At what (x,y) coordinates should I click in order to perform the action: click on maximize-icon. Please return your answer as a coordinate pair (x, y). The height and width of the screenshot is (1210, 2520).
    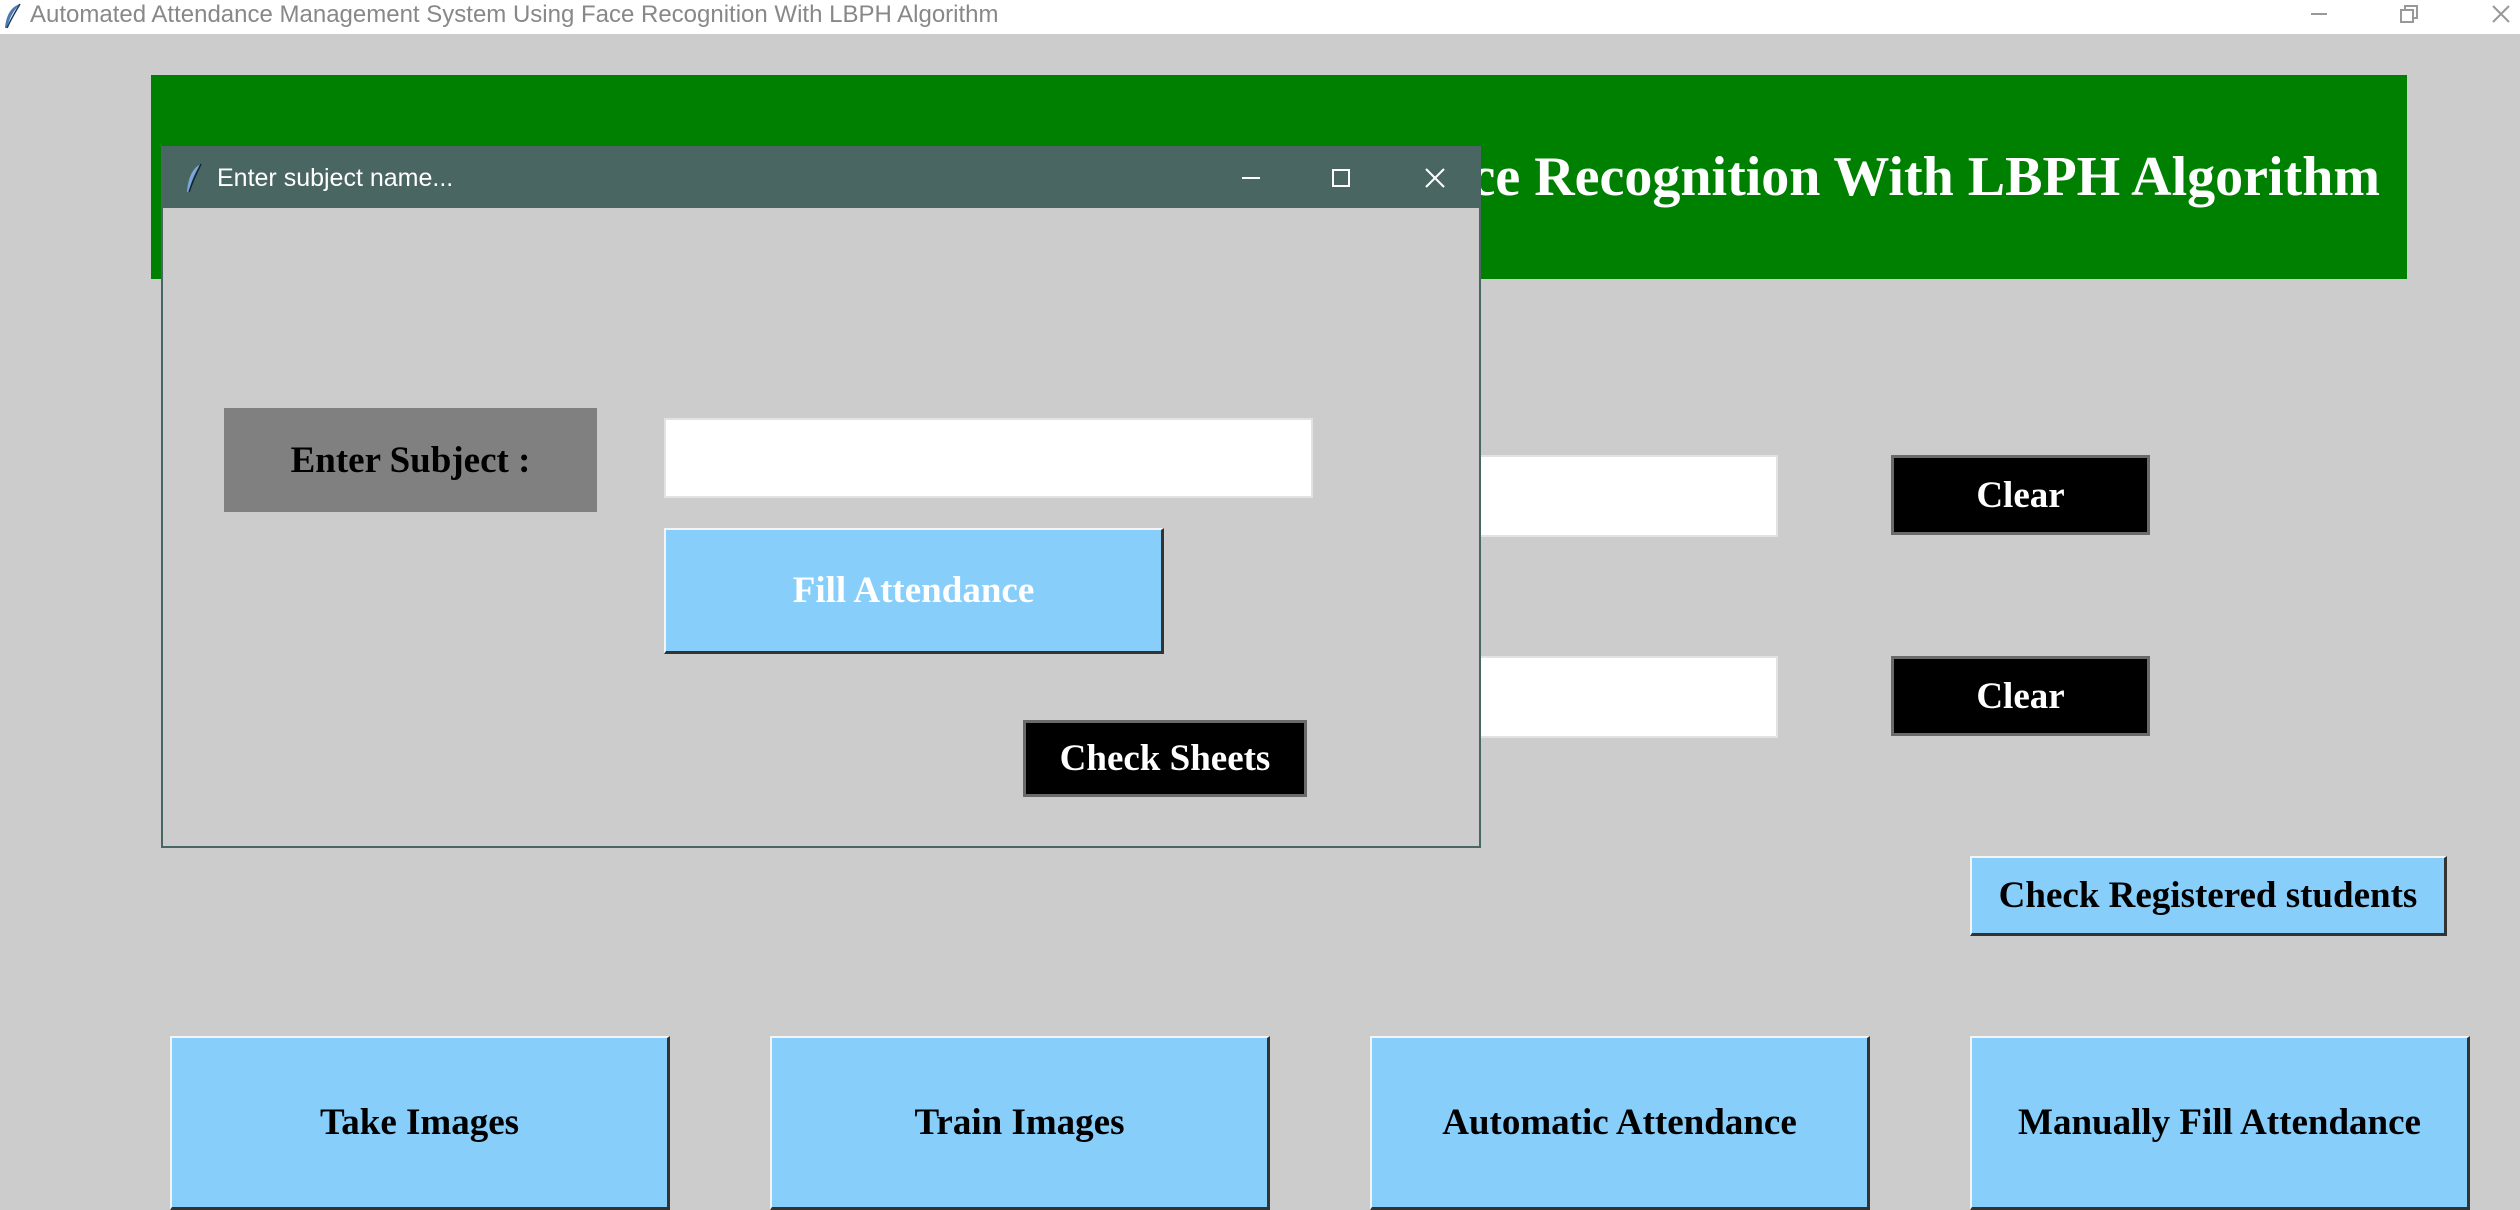
    Looking at the image, I should click on (1341, 178).